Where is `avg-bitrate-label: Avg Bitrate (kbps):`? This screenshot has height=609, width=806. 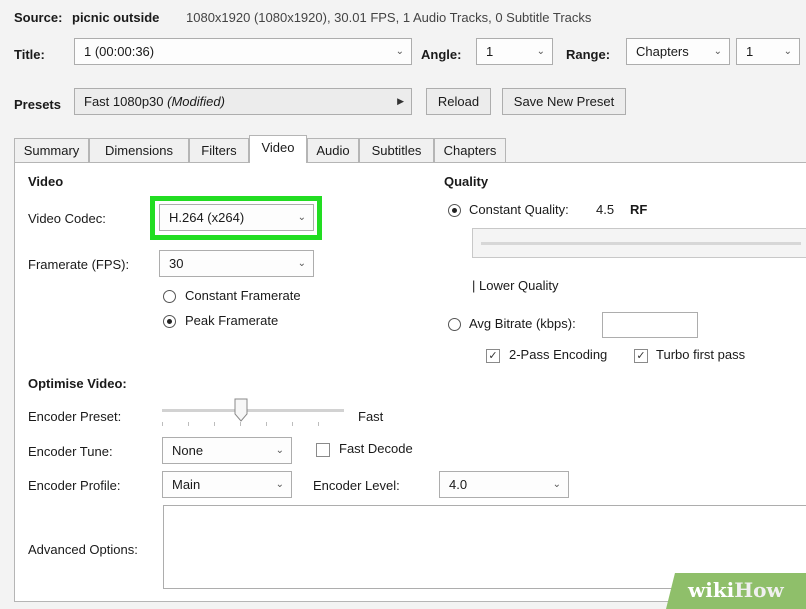 avg-bitrate-label: Avg Bitrate (kbps): is located at coordinates (522, 323).